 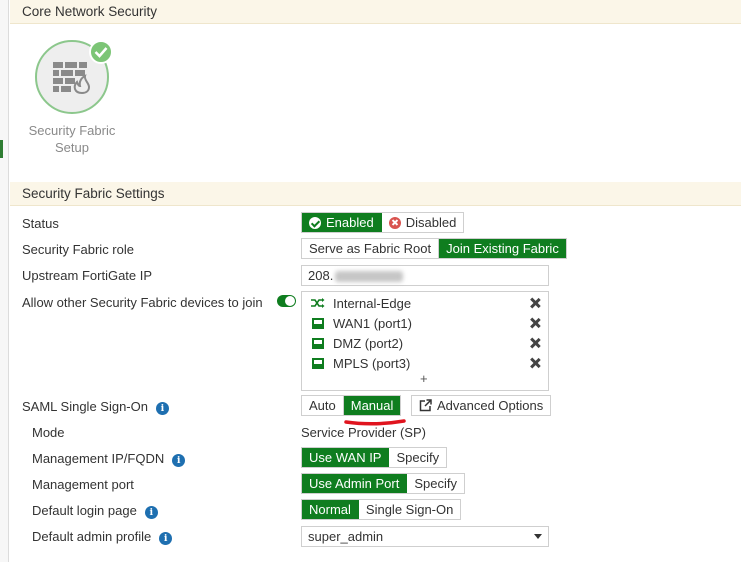 I want to click on saml-label-text: SAML Single Sign-On, so click(x=85, y=406).